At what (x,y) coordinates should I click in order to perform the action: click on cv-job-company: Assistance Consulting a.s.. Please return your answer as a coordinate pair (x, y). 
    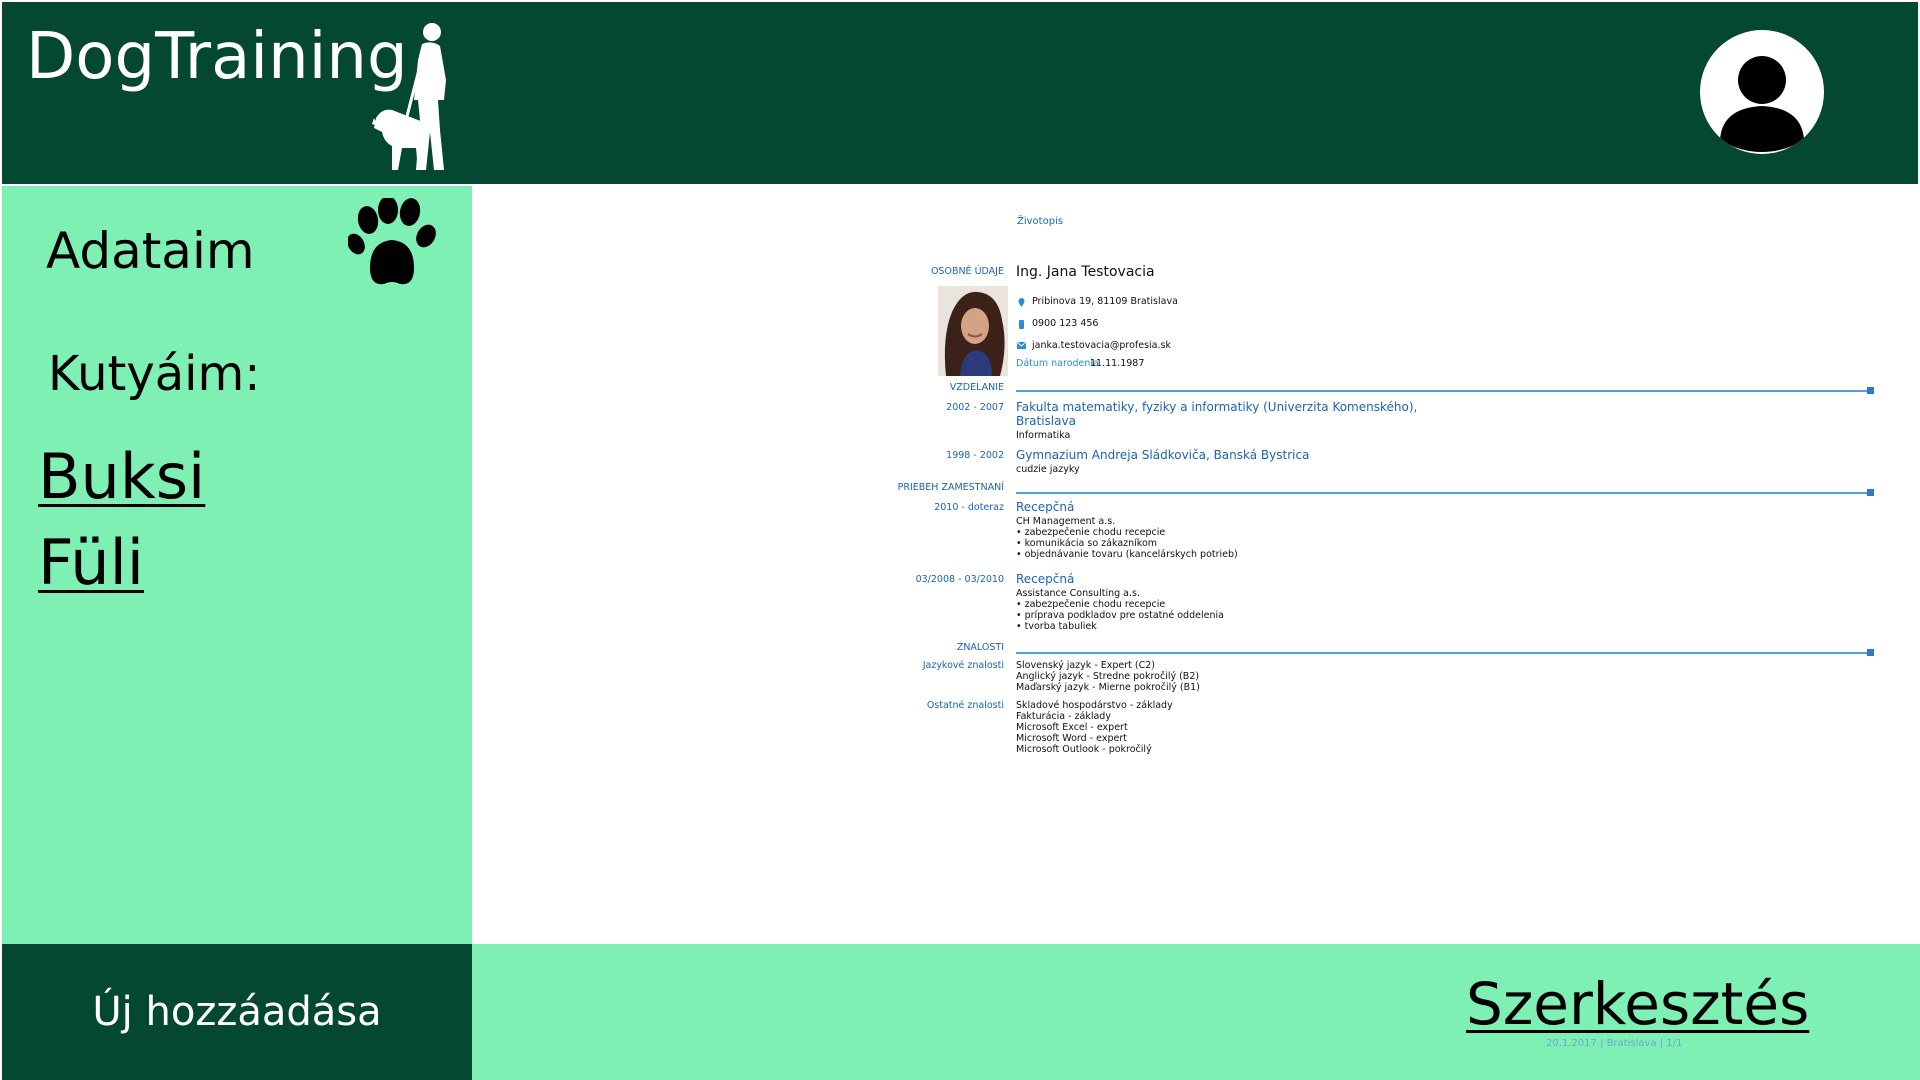
    Looking at the image, I should click on (1078, 593).